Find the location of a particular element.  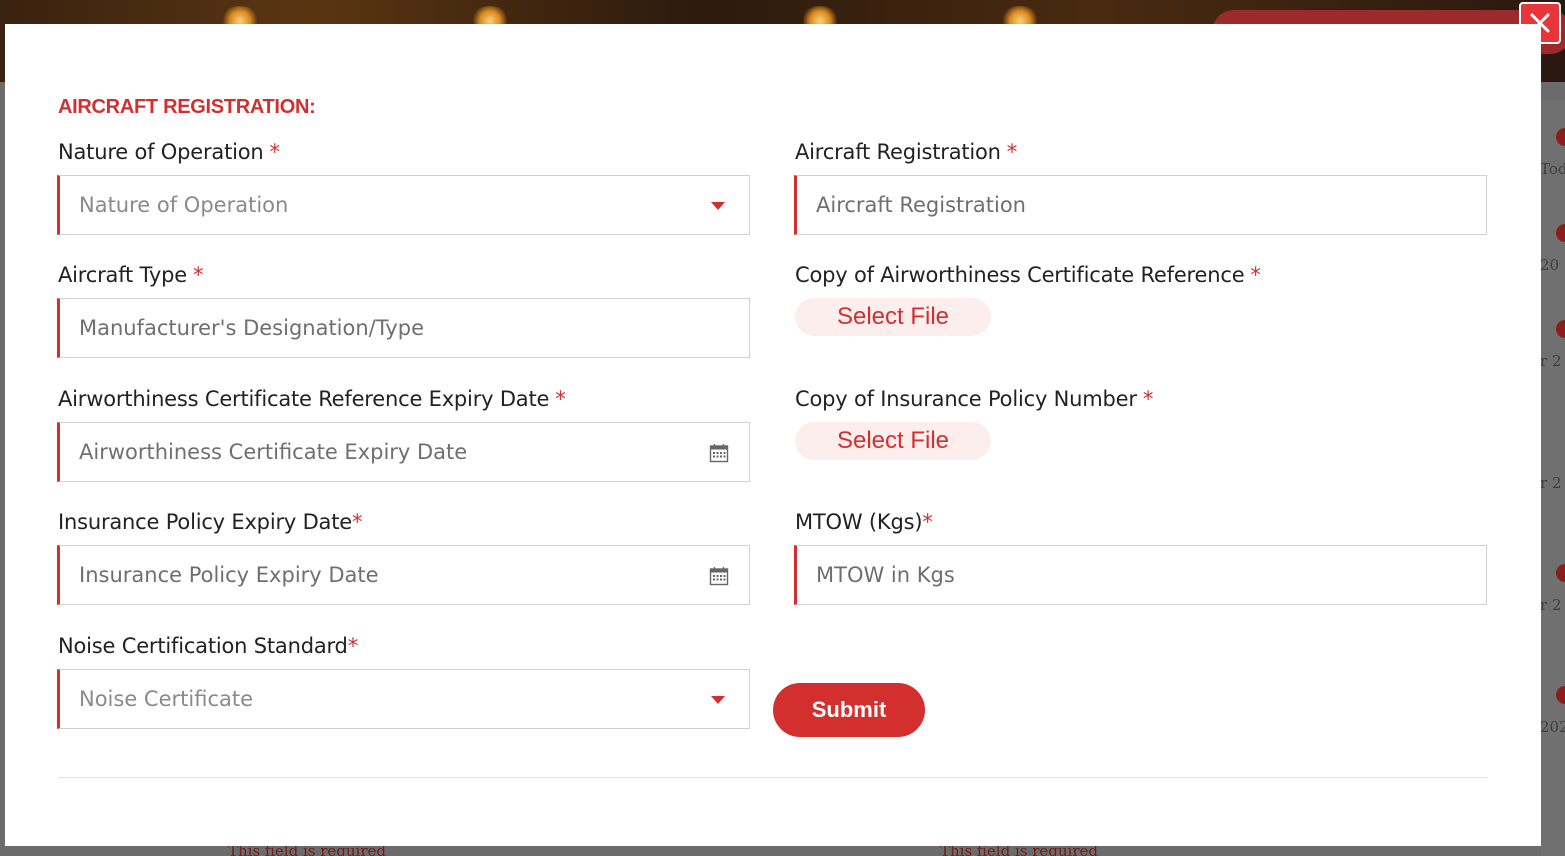

insurance-expiry-placeholder: Insurance Policy Expiry Date is located at coordinates (229, 575).